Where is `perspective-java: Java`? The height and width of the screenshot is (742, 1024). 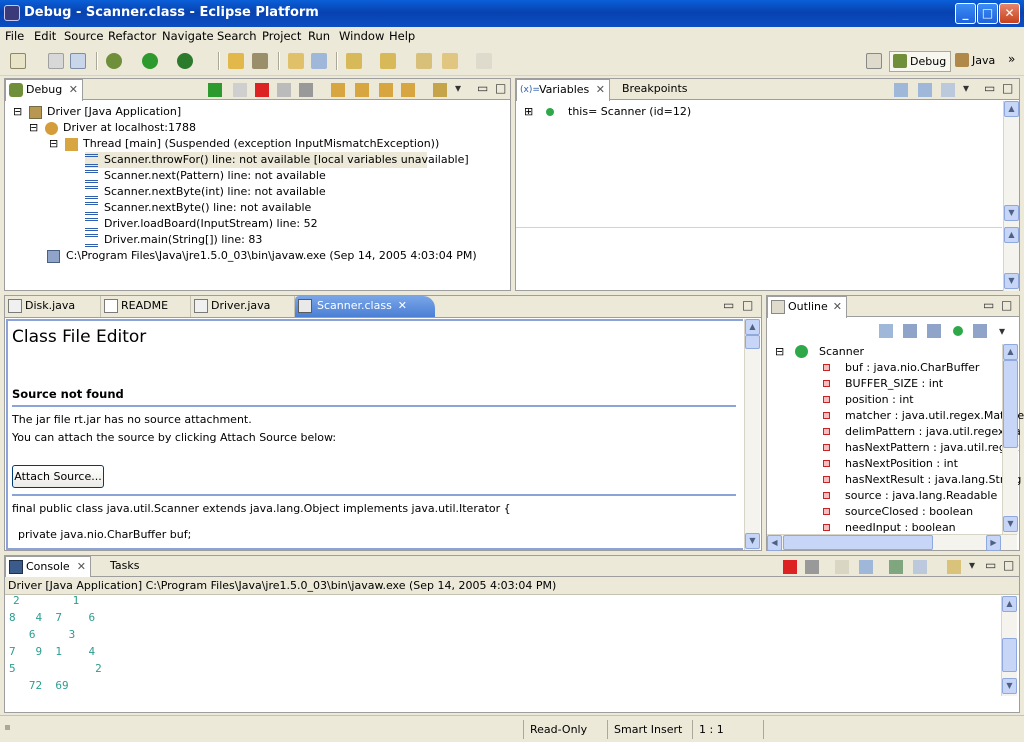 perspective-java: Java is located at coordinates (975, 61).